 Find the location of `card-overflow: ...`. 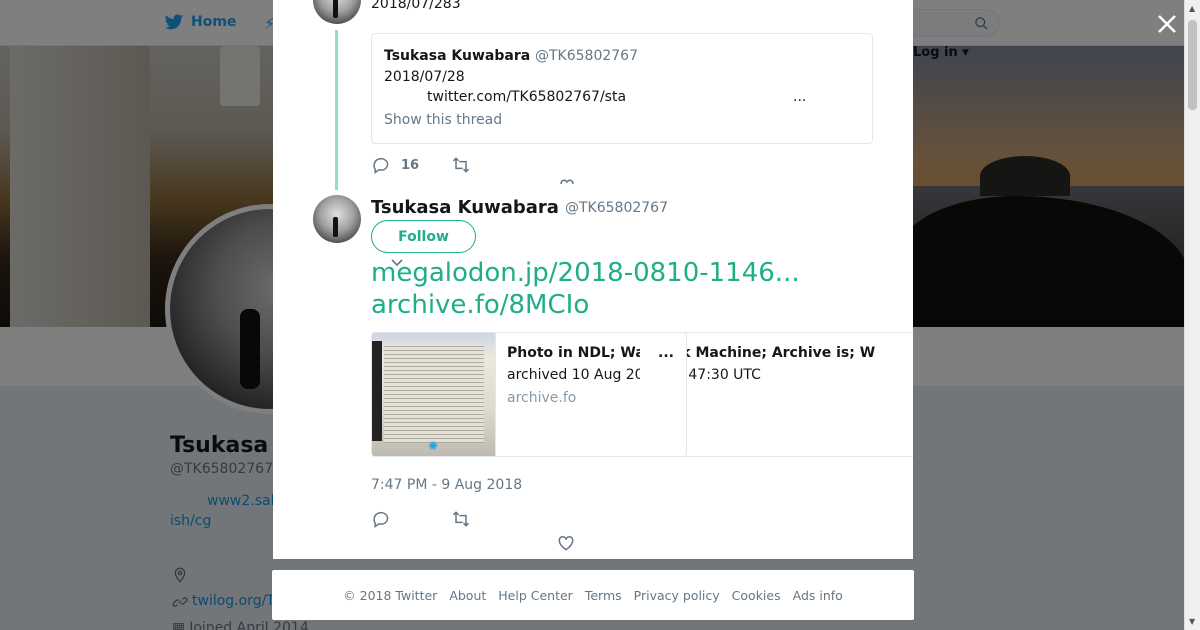

card-overflow: ... is located at coordinates (663, 394).